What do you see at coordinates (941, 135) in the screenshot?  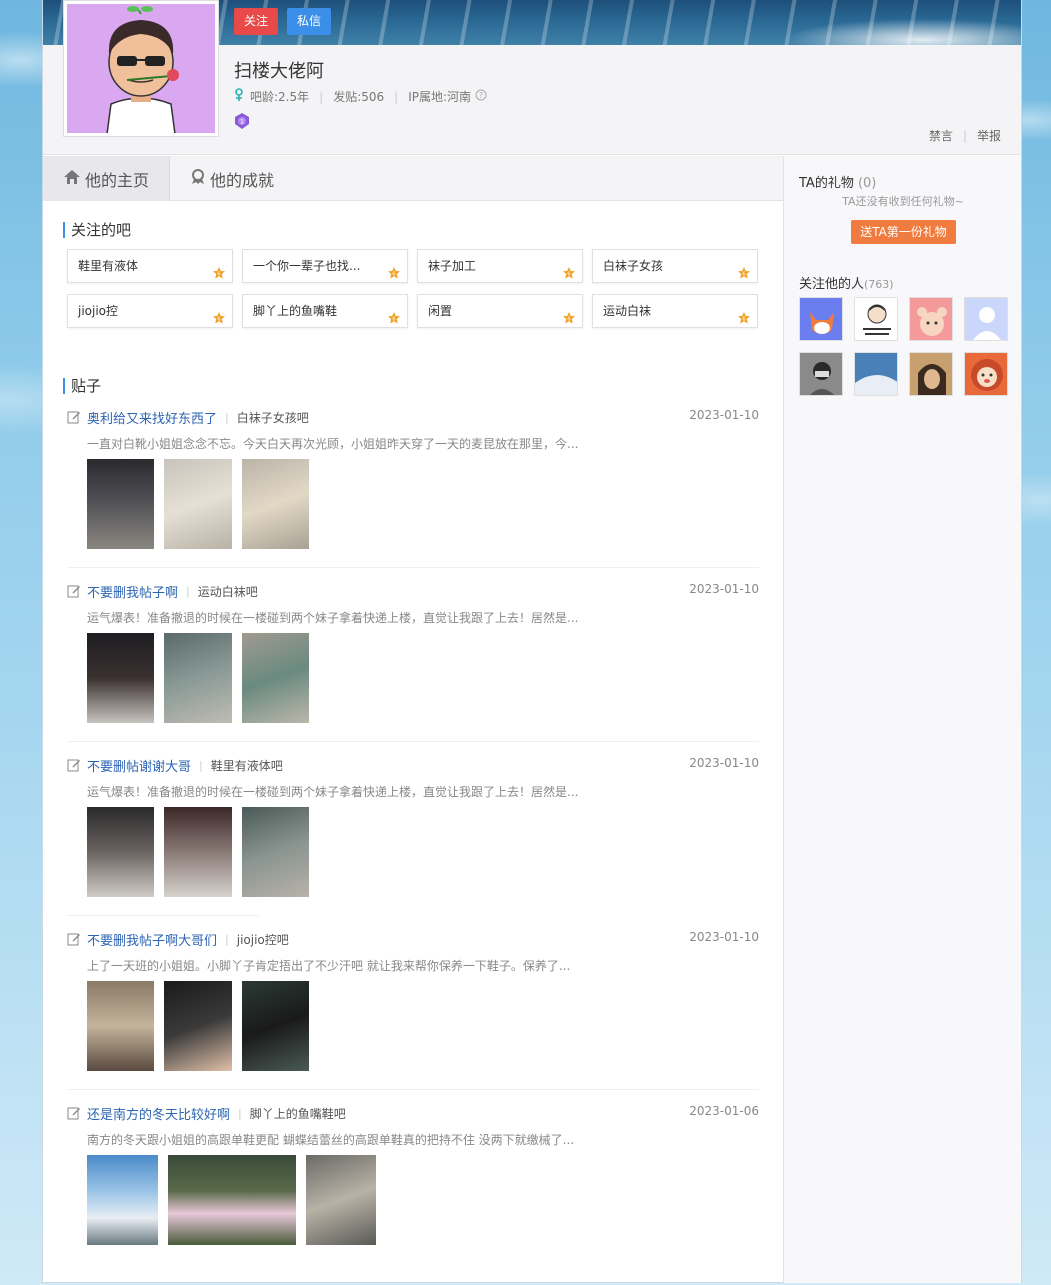 I see `ban-link: 禁言` at bounding box center [941, 135].